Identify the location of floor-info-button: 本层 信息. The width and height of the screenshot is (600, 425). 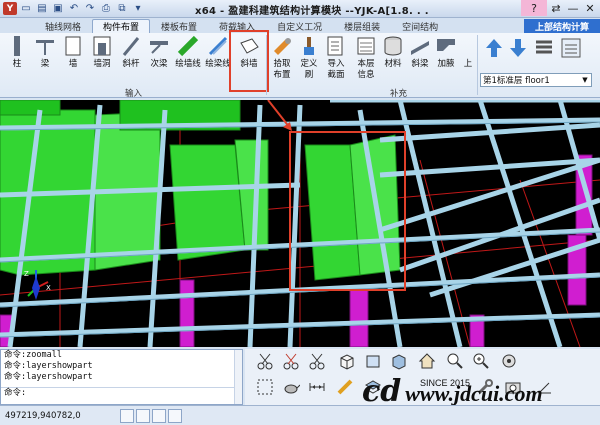
(366, 60).